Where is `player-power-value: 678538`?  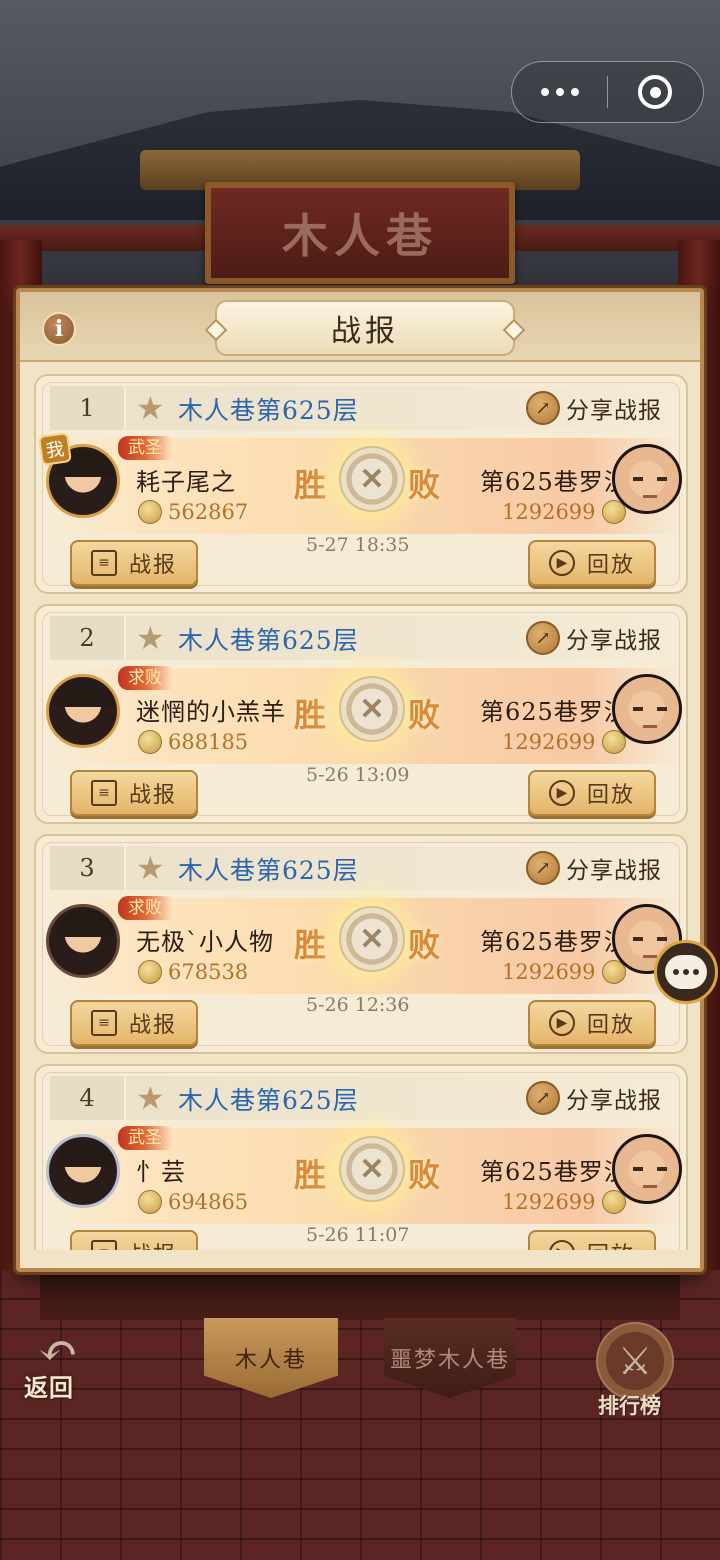 player-power-value: 678538 is located at coordinates (208, 972).